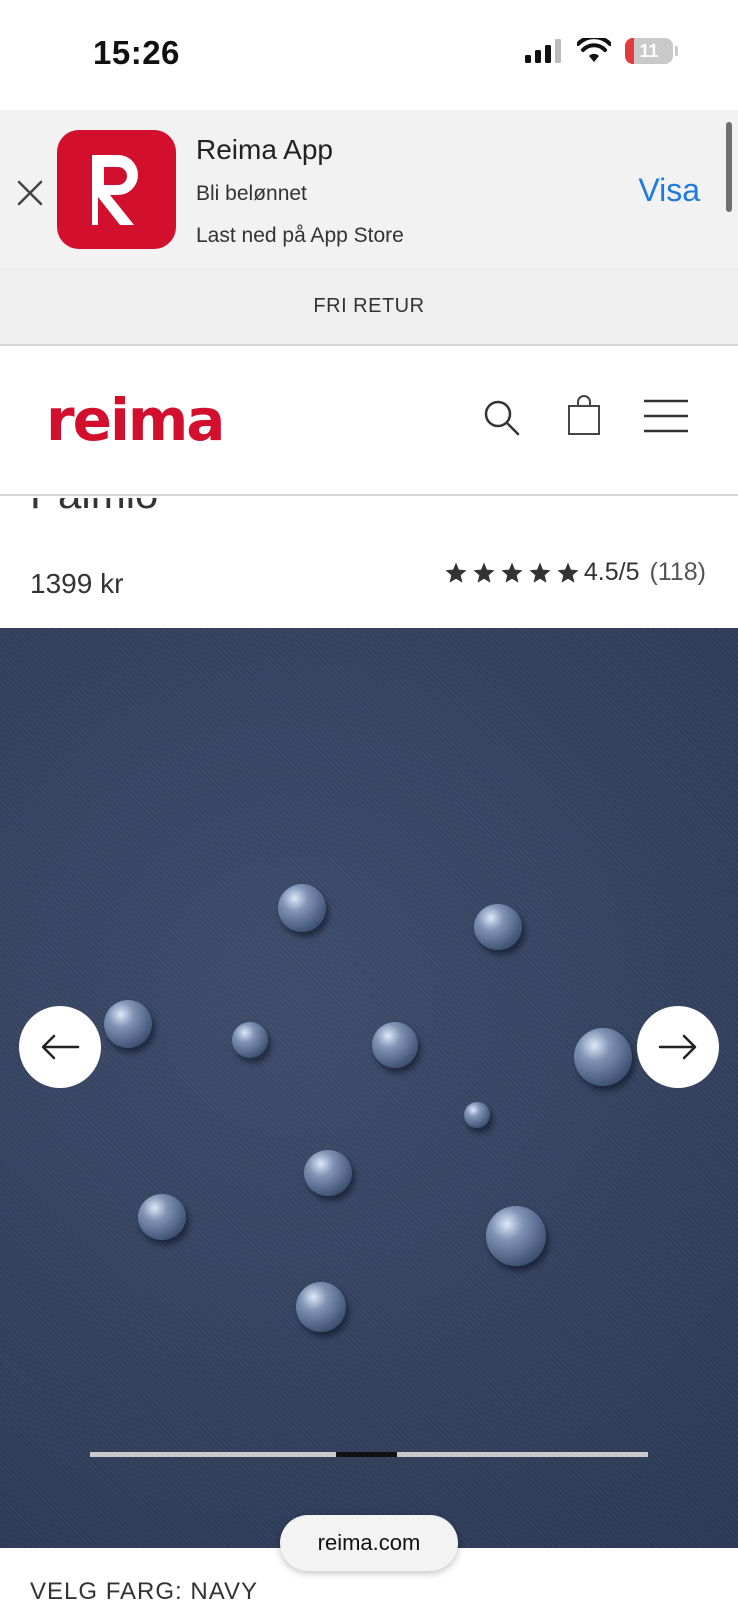 The height and width of the screenshot is (1606, 738). What do you see at coordinates (135, 420) in the screenshot?
I see `reima-logo: reima` at bounding box center [135, 420].